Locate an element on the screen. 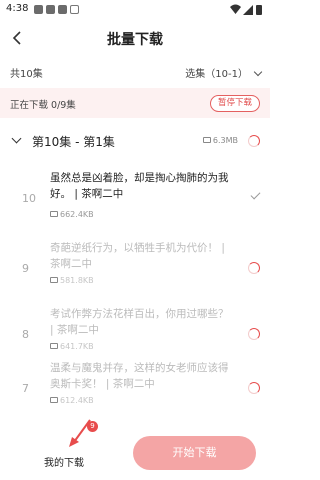 Image resolution: width=320 pixels, height=480 pixels. episode-size-value: 581.8KB is located at coordinates (77, 280).